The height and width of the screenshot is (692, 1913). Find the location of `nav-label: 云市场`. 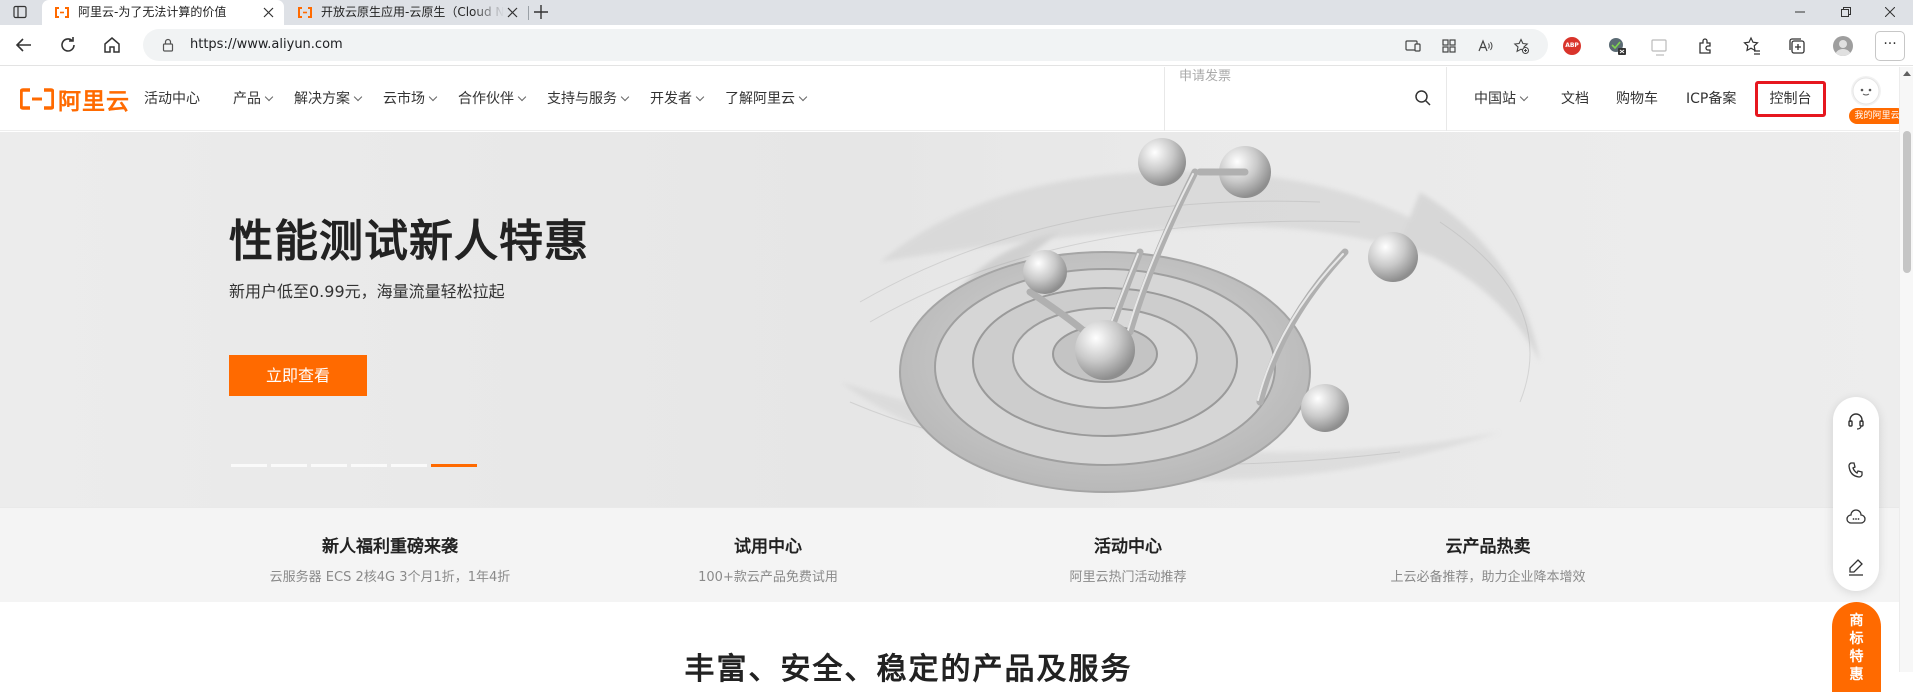

nav-label: 云市场 is located at coordinates (404, 99).